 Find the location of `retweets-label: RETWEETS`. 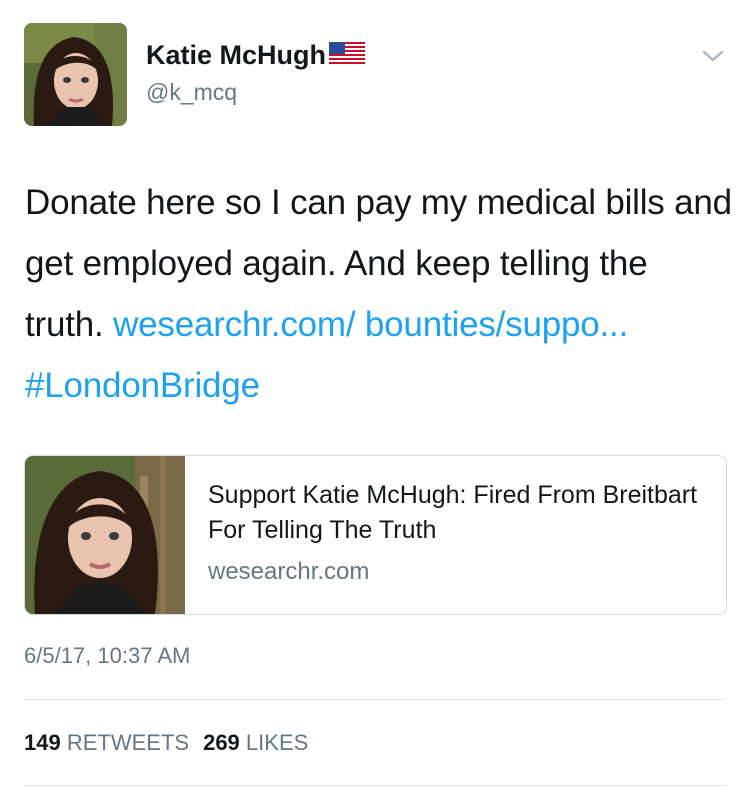

retweets-label: RETWEETS is located at coordinates (128, 742).